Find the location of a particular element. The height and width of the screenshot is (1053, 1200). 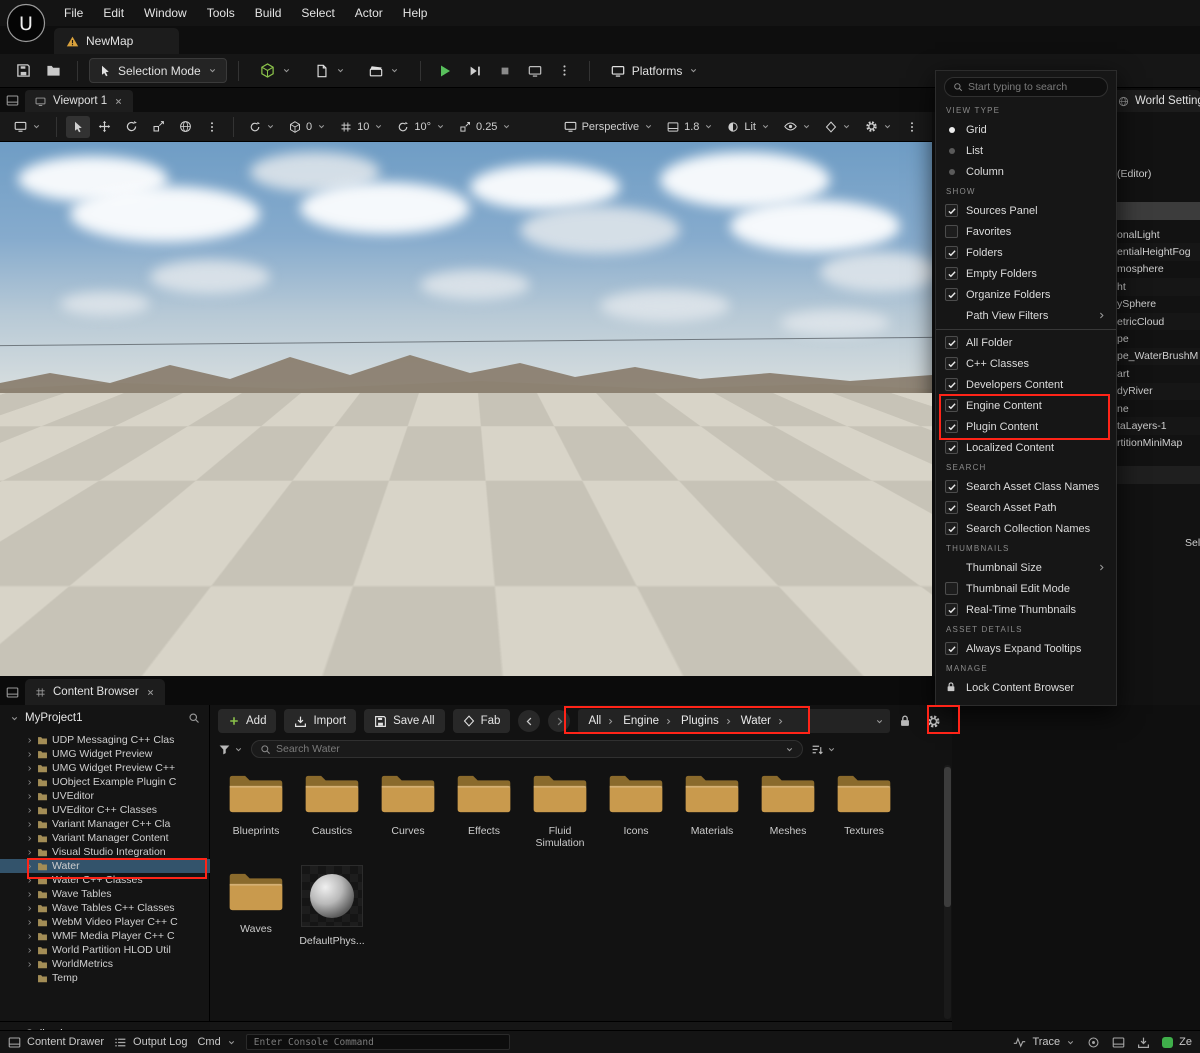

folder-tile: Meshes is located at coordinates (788, 801).